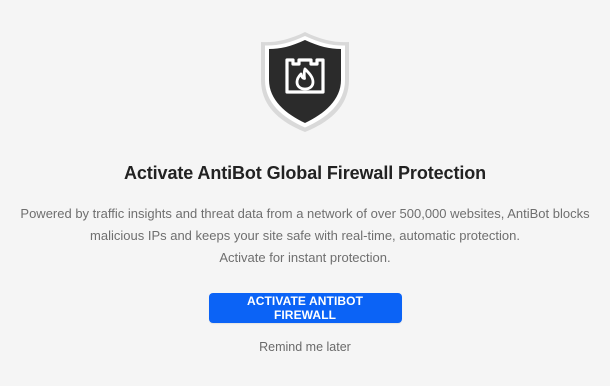 The height and width of the screenshot is (386, 610). Describe the element at coordinates (305, 347) in the screenshot. I see `remind-me-later-link: Remind me later` at that location.